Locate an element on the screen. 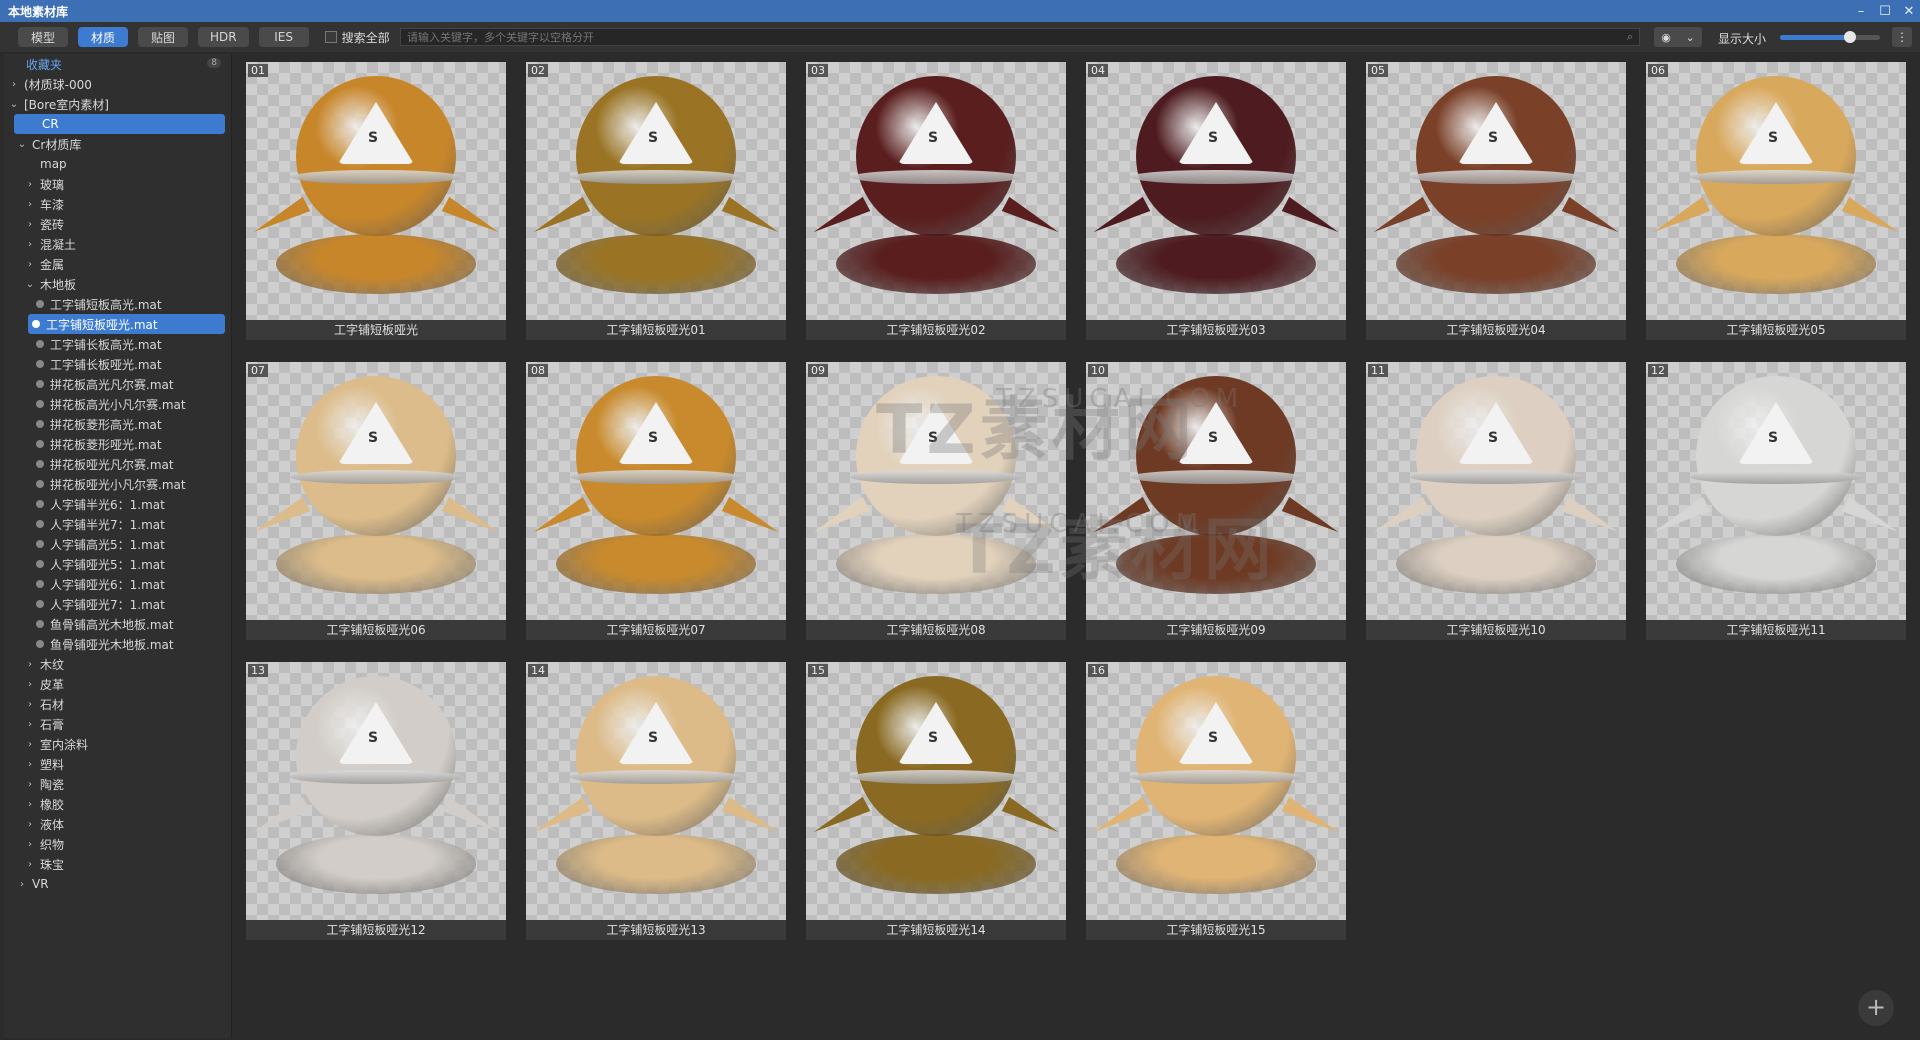 This screenshot has width=1920, height=1040. camera-dropdown: ◉ ⌄ is located at coordinates (1678, 37).